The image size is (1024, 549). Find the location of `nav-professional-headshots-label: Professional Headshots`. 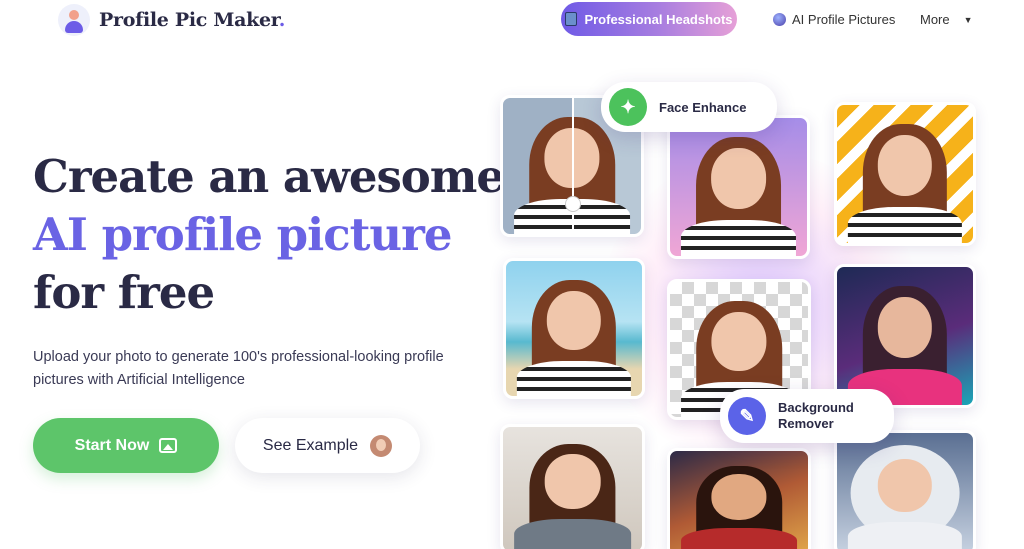

nav-professional-headshots-label: Professional Headshots is located at coordinates (658, 19).